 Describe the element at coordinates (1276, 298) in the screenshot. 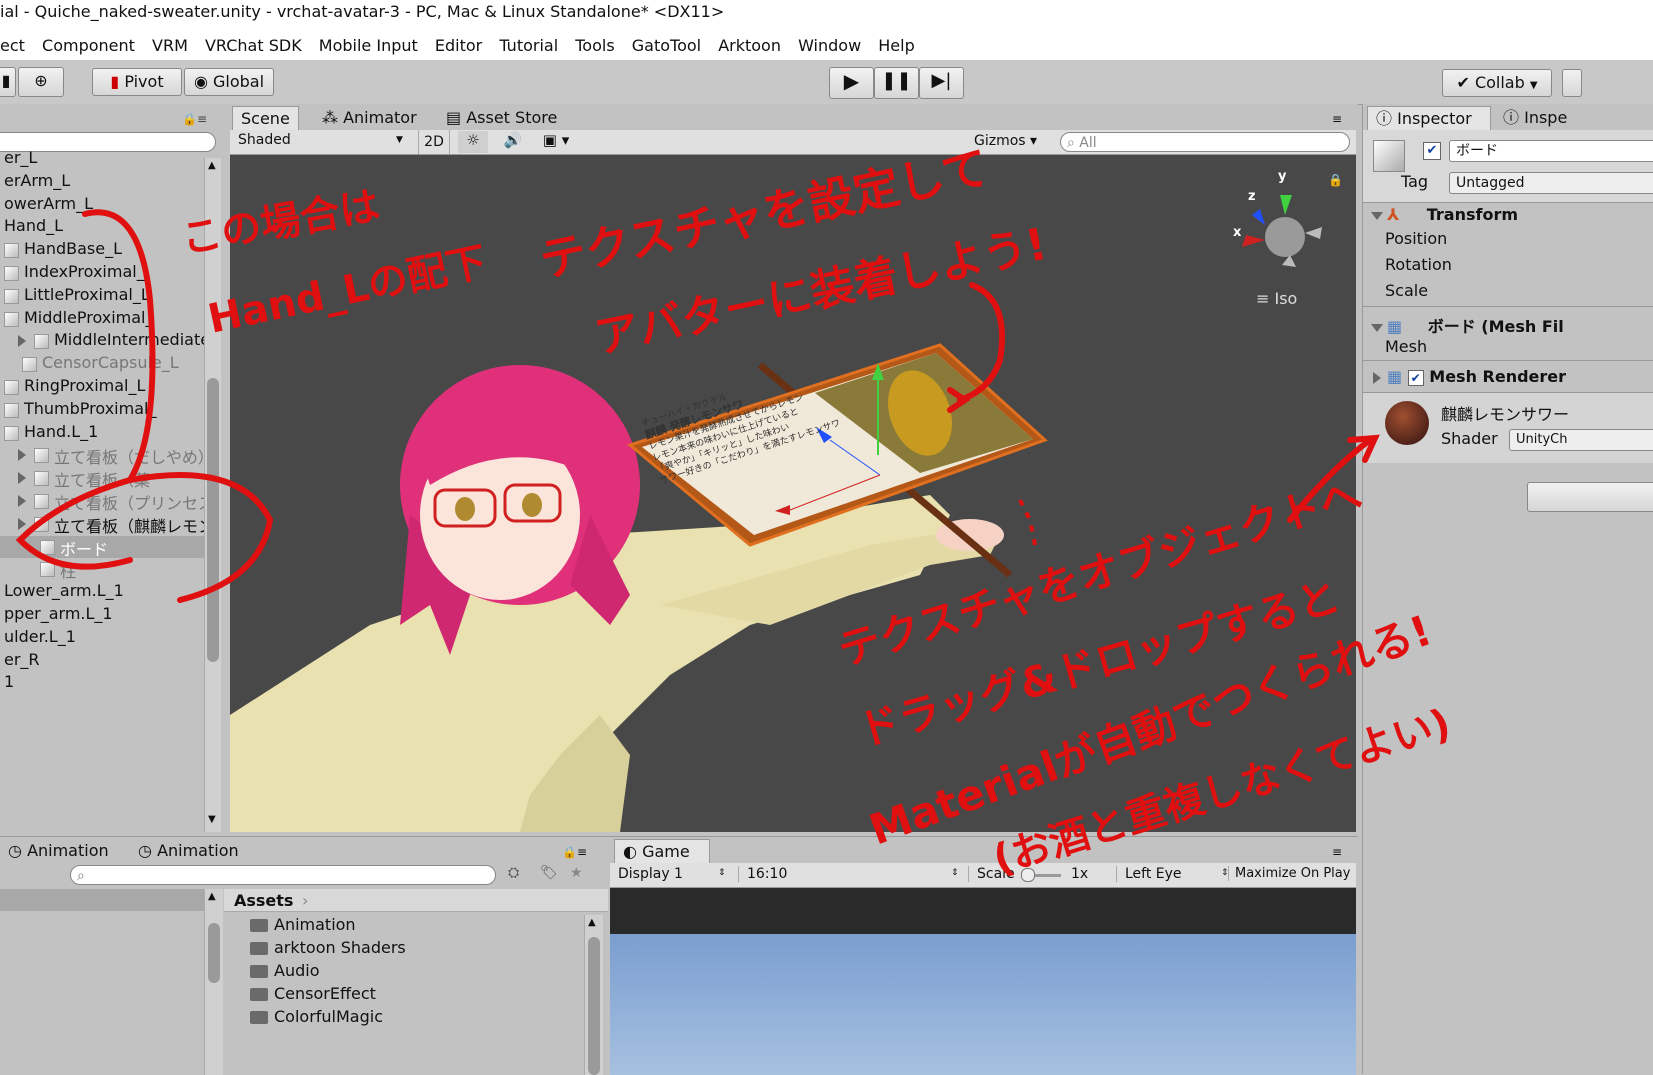

I see `iso-toggle: ≡ Iso` at that location.